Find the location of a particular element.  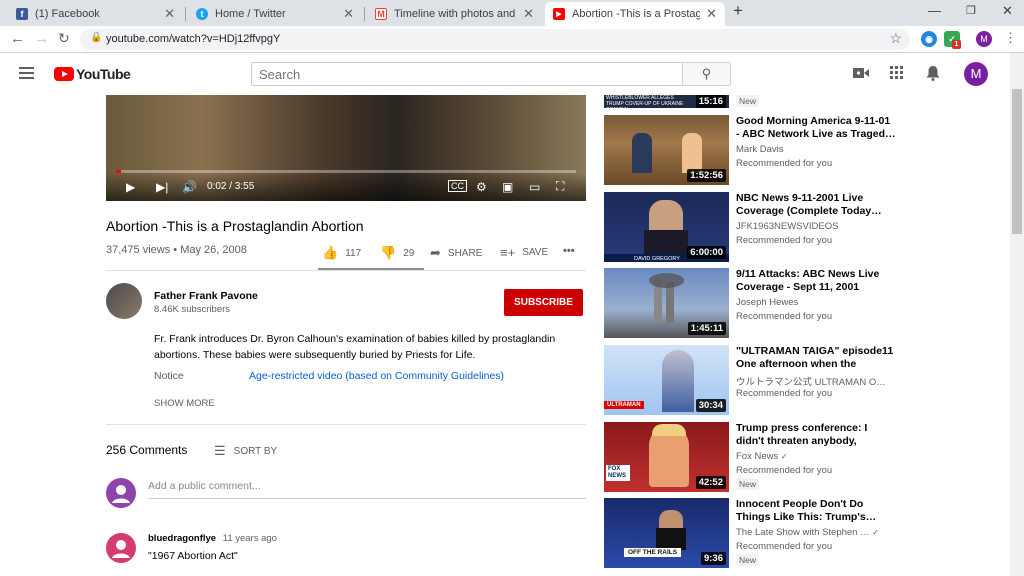

channel-name: The Late Show with Stephen … ✓ is located at coordinates (813, 532).